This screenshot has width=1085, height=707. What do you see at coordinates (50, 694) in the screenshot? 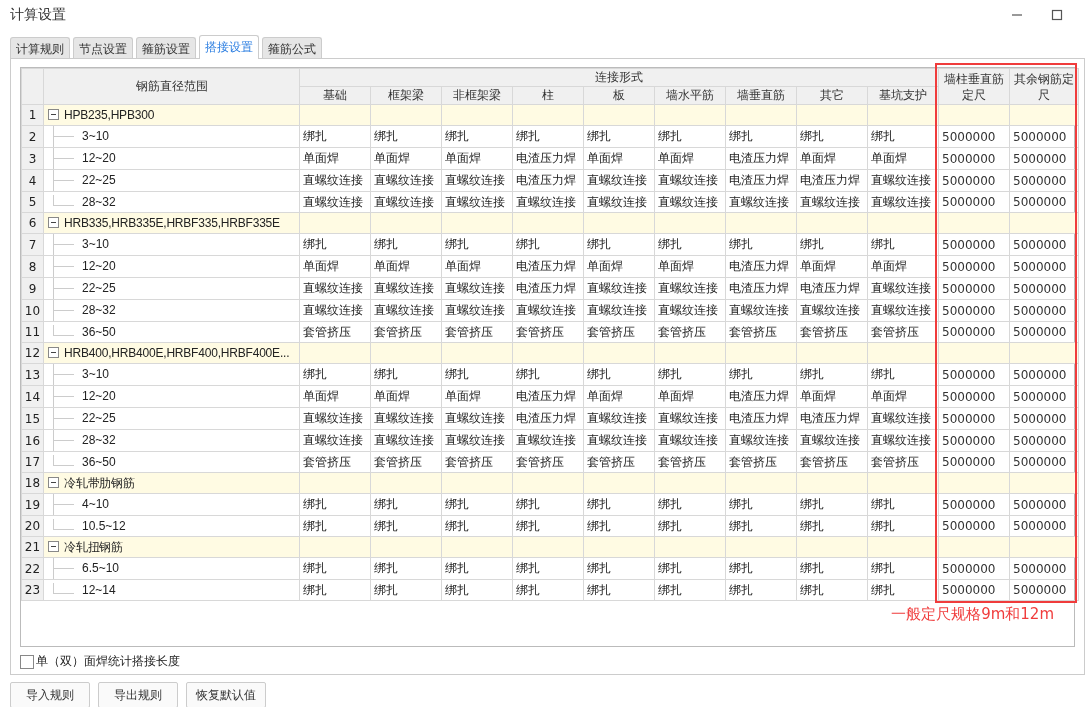
I see `action-button: 导入规则` at bounding box center [50, 694].